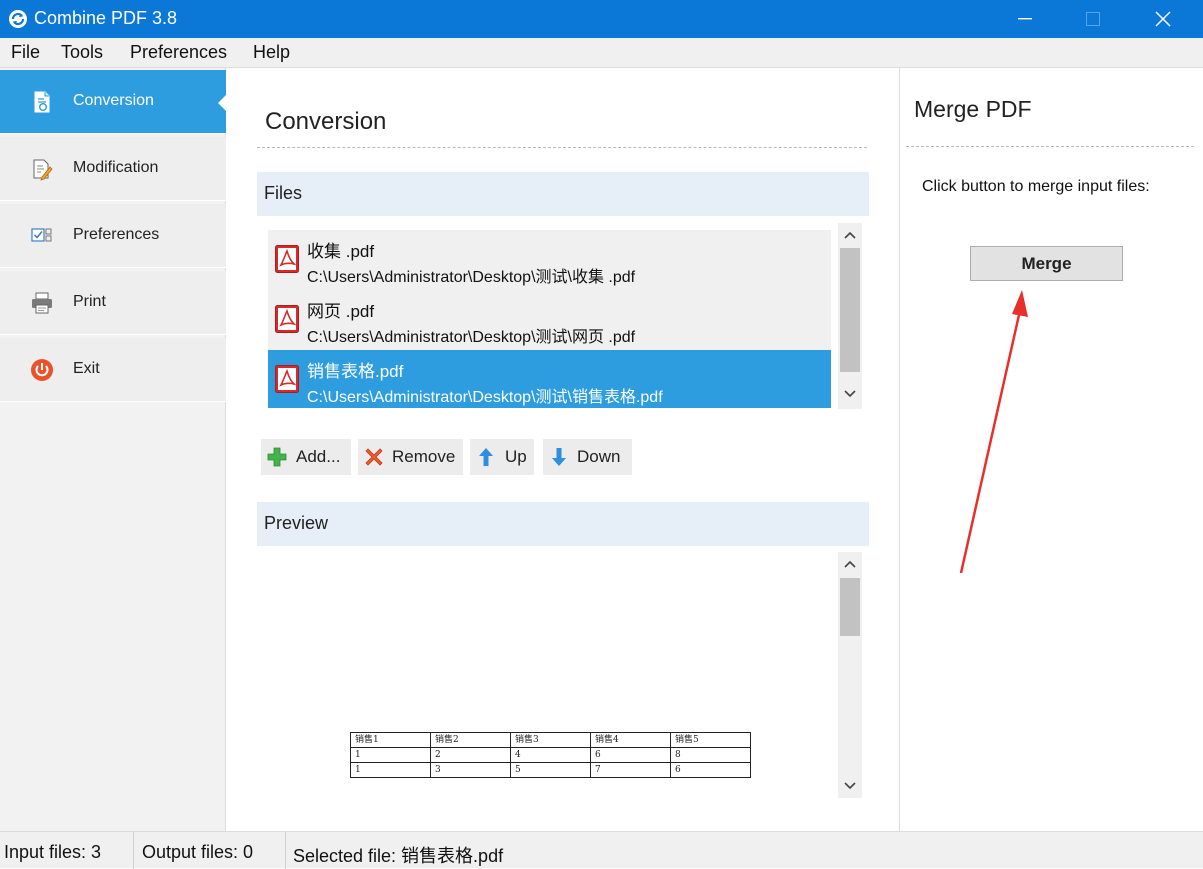  Describe the element at coordinates (41, 235) in the screenshot. I see `preferences-checklist-icon` at that location.